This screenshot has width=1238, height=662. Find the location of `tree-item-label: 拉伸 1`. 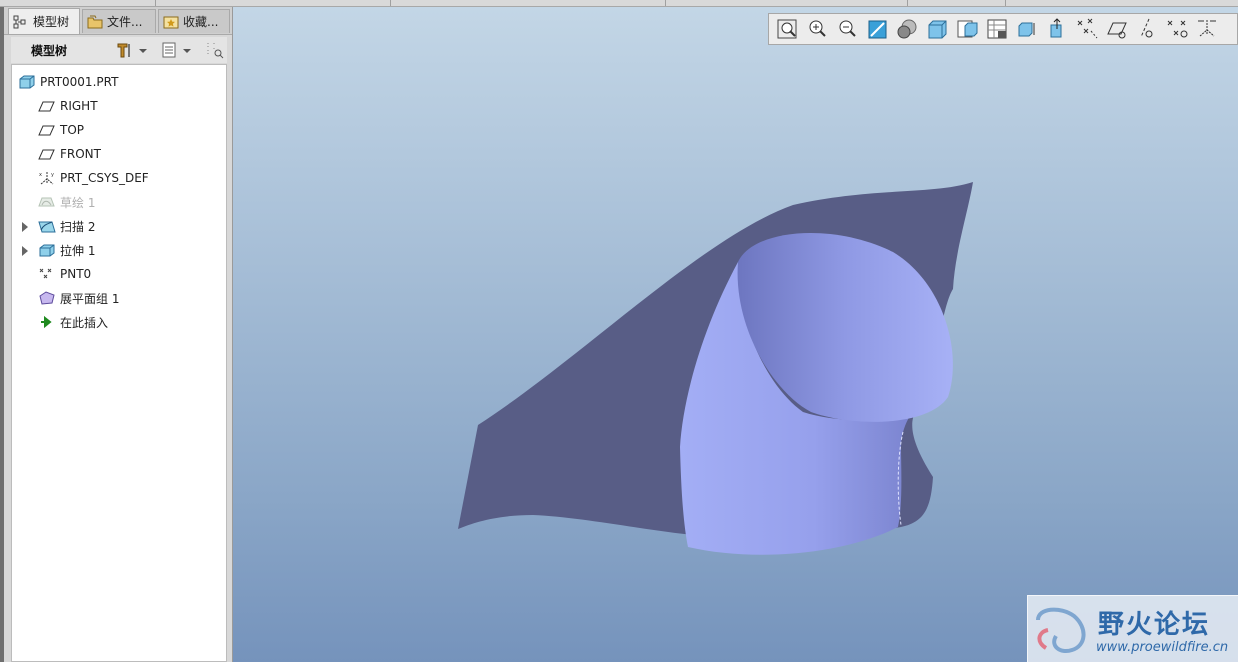

tree-item-label: 拉伸 1 is located at coordinates (78, 250).